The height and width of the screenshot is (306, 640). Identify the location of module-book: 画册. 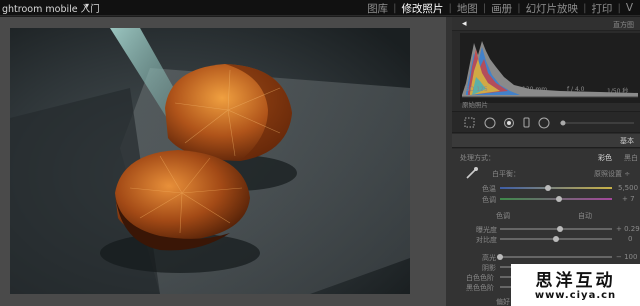
(501, 8).